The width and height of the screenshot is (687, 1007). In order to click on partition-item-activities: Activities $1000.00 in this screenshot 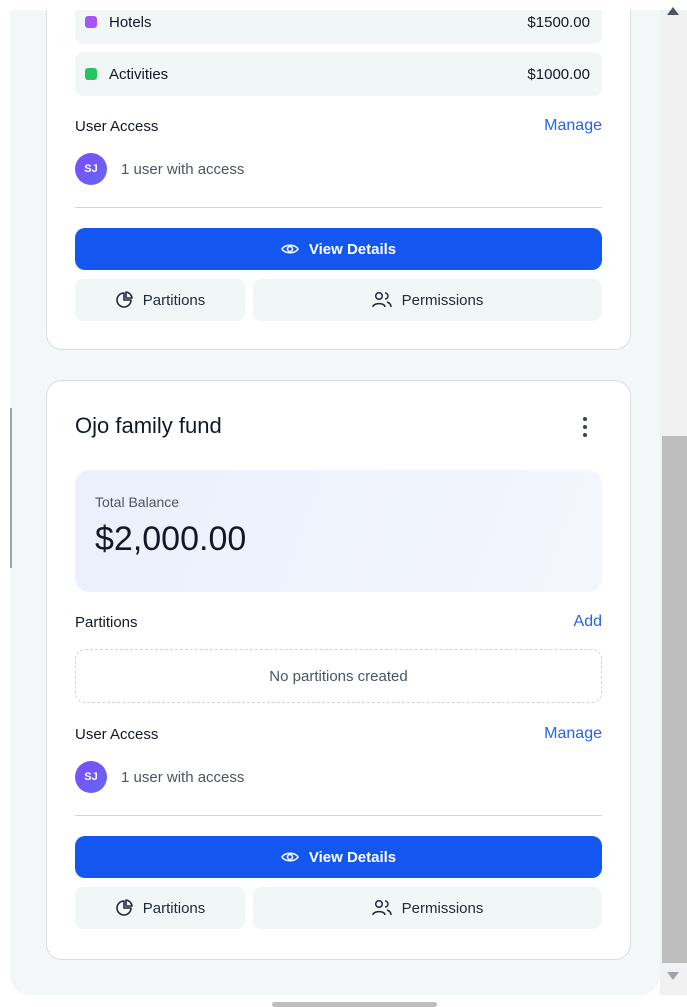, I will do `click(338, 74)`.